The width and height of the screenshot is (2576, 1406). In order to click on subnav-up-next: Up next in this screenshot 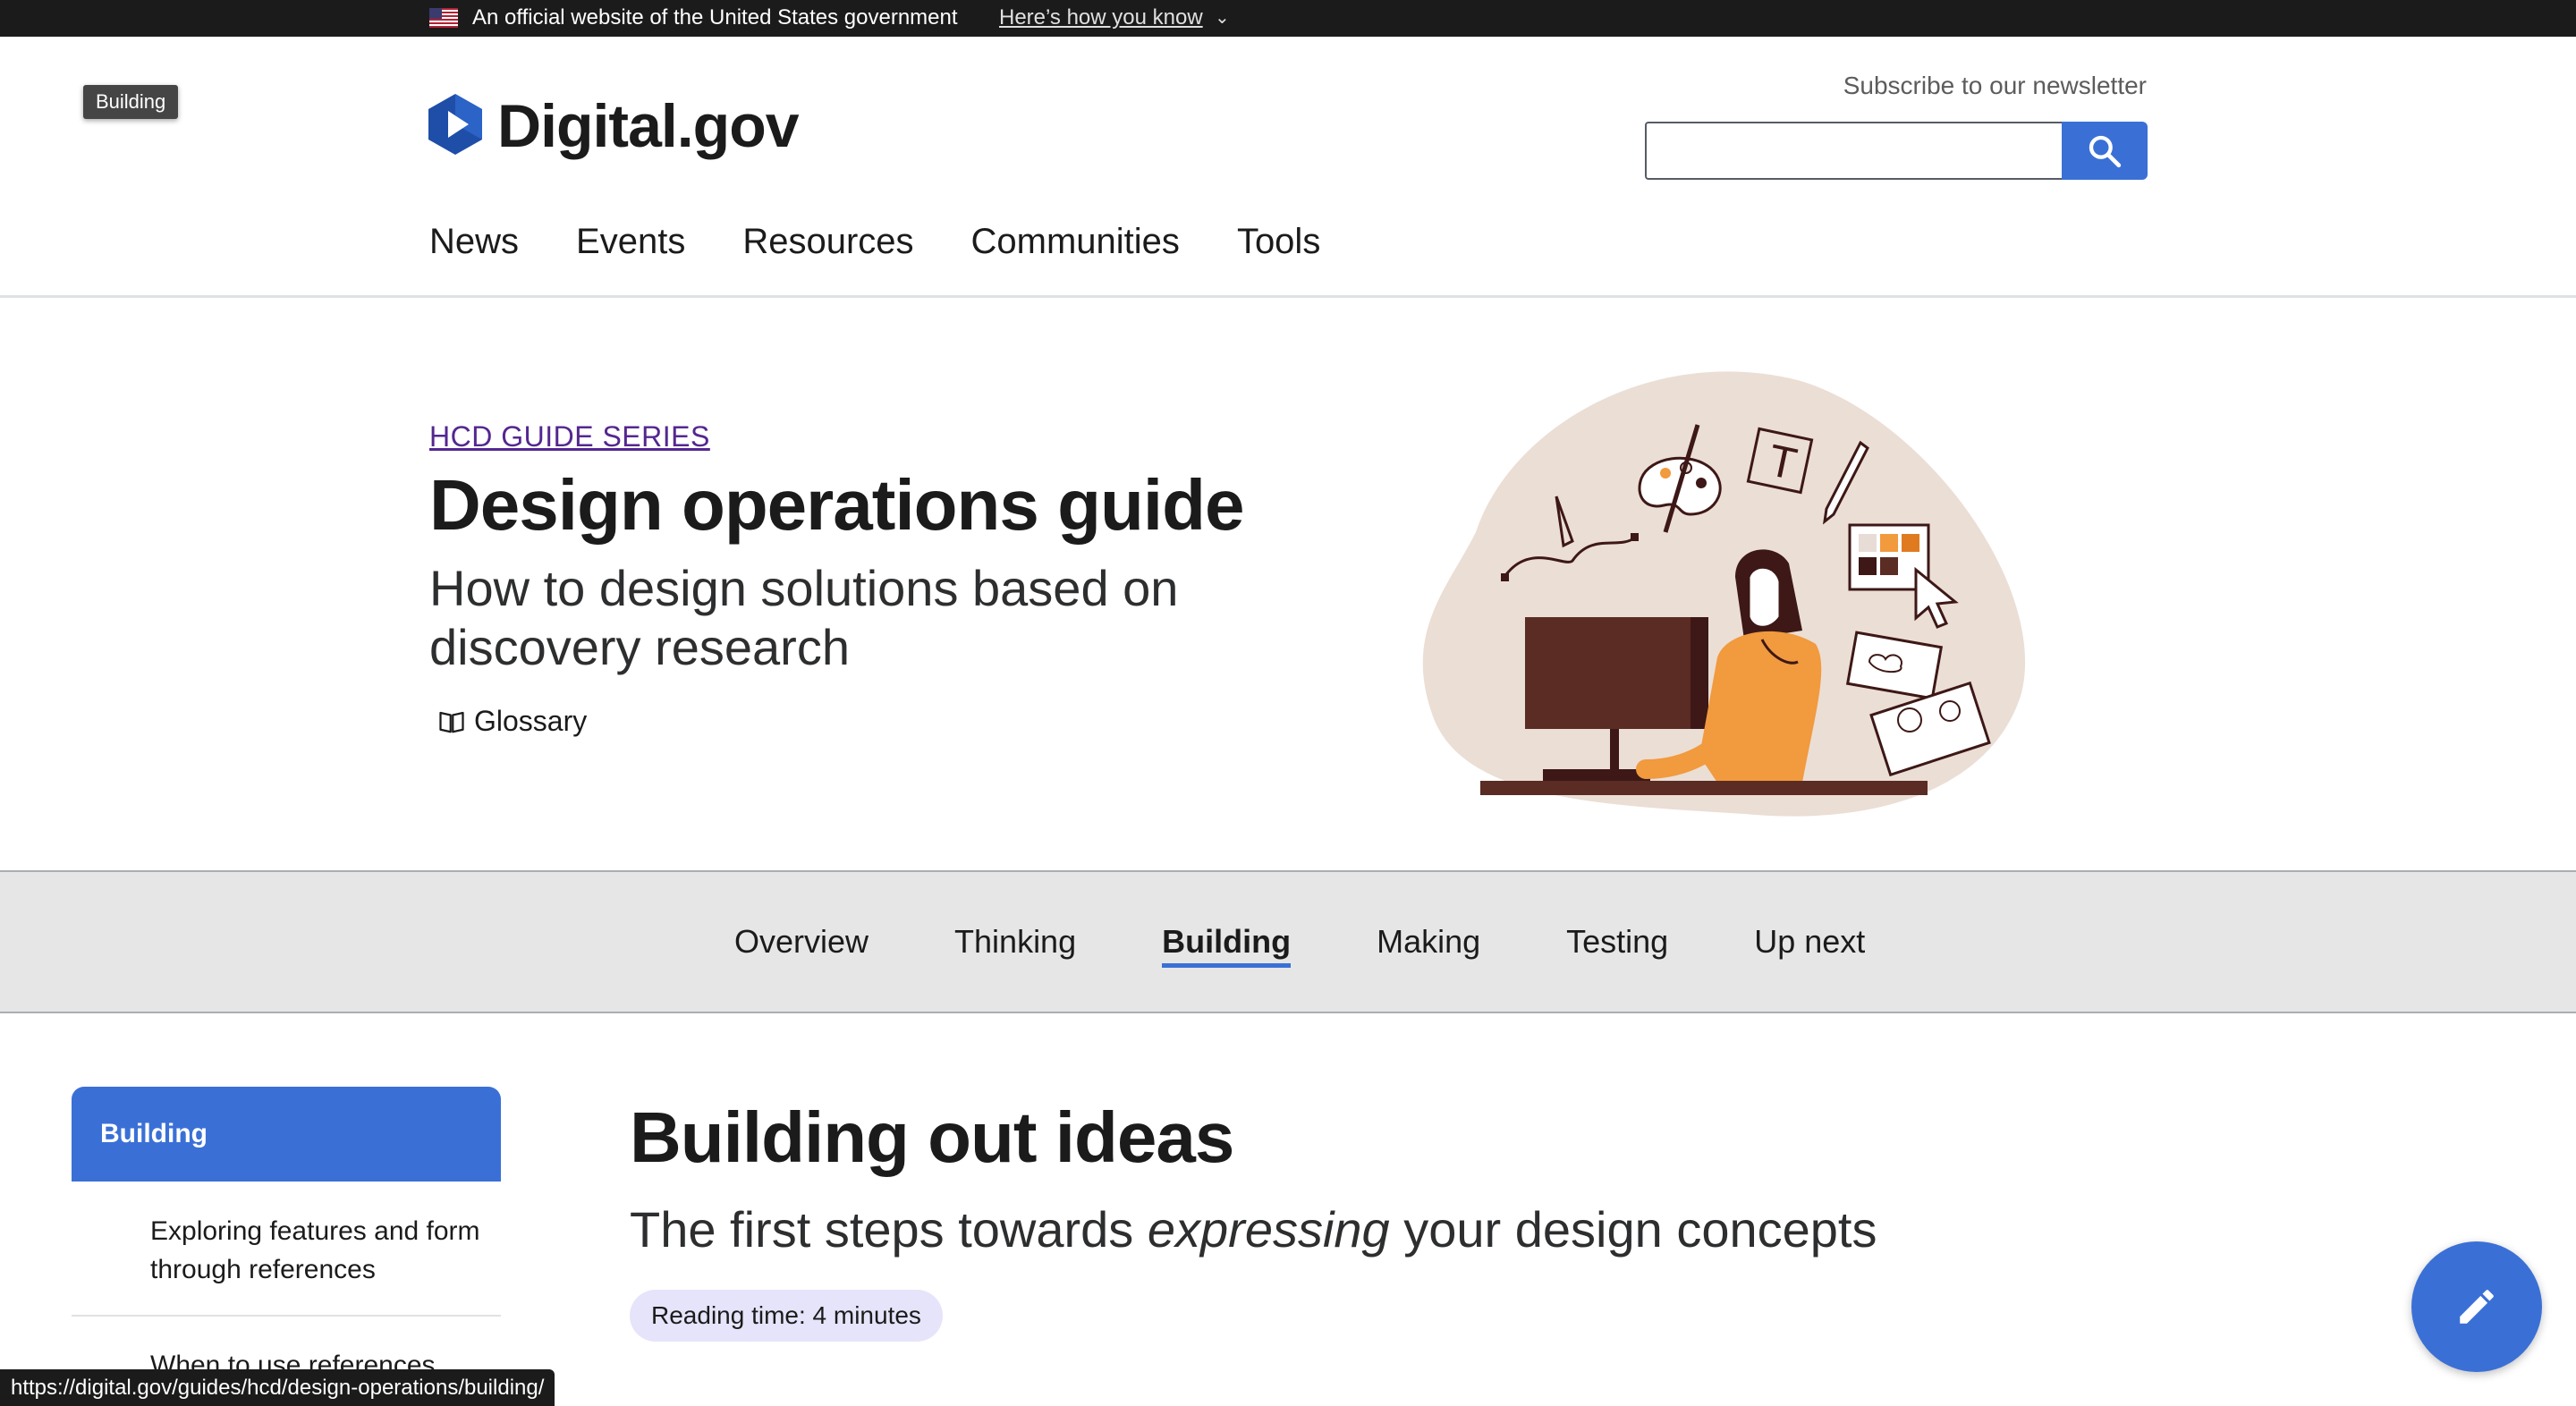, I will do `click(1809, 942)`.